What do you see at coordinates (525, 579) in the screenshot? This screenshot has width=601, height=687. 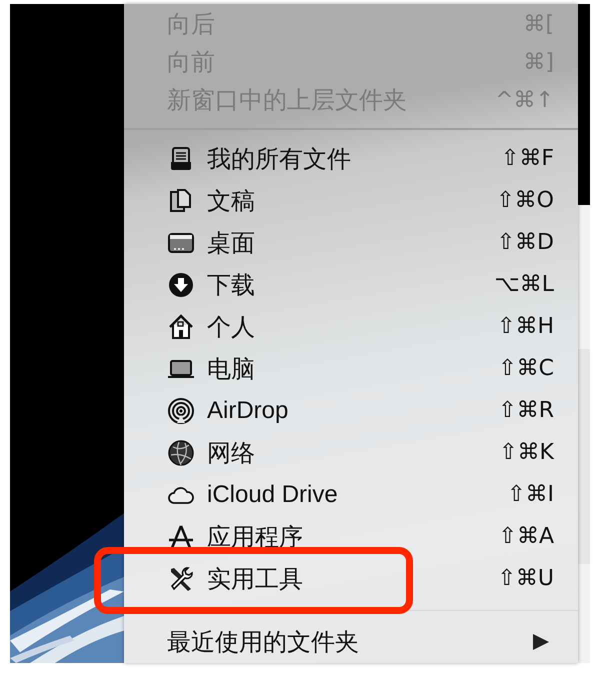 I see `shortcut-label: ⇧⌘U` at bounding box center [525, 579].